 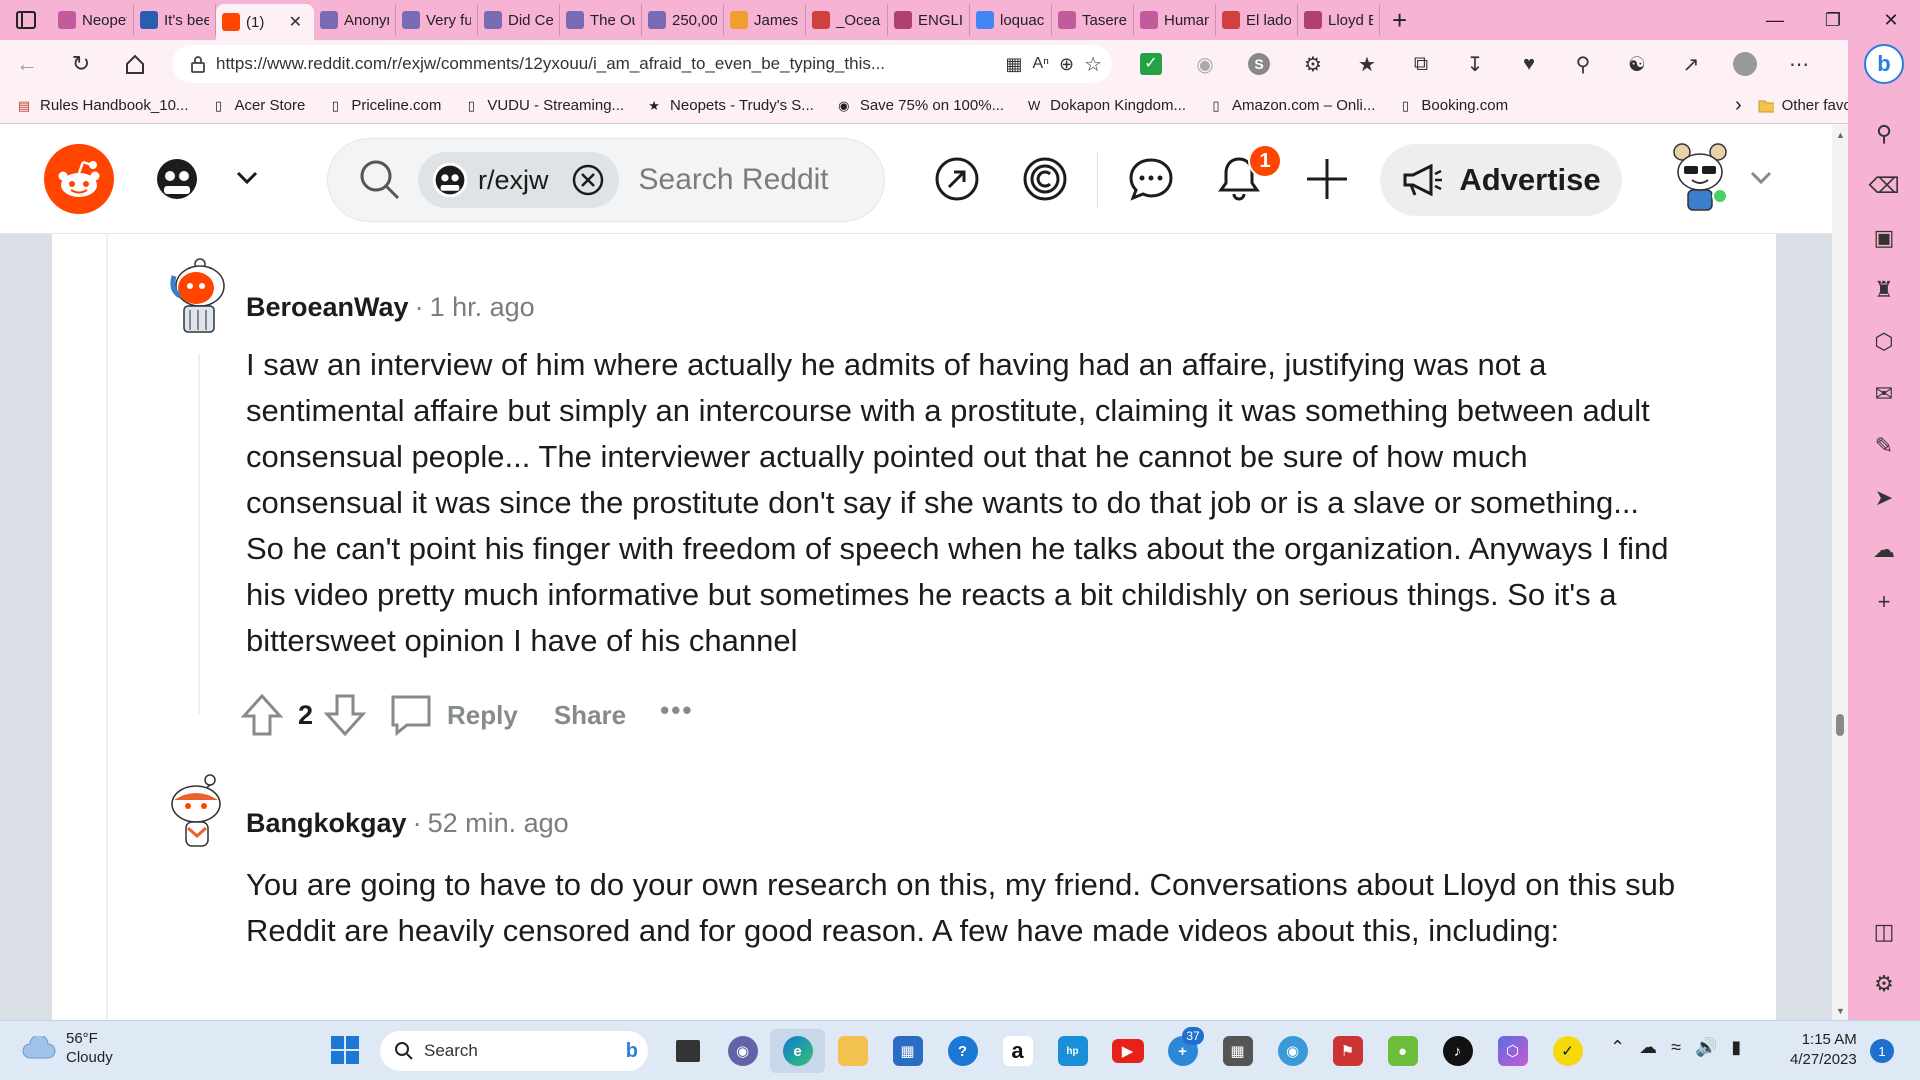 I want to click on page-scrollbar: ▲ ▼, so click(x=1840, y=572).